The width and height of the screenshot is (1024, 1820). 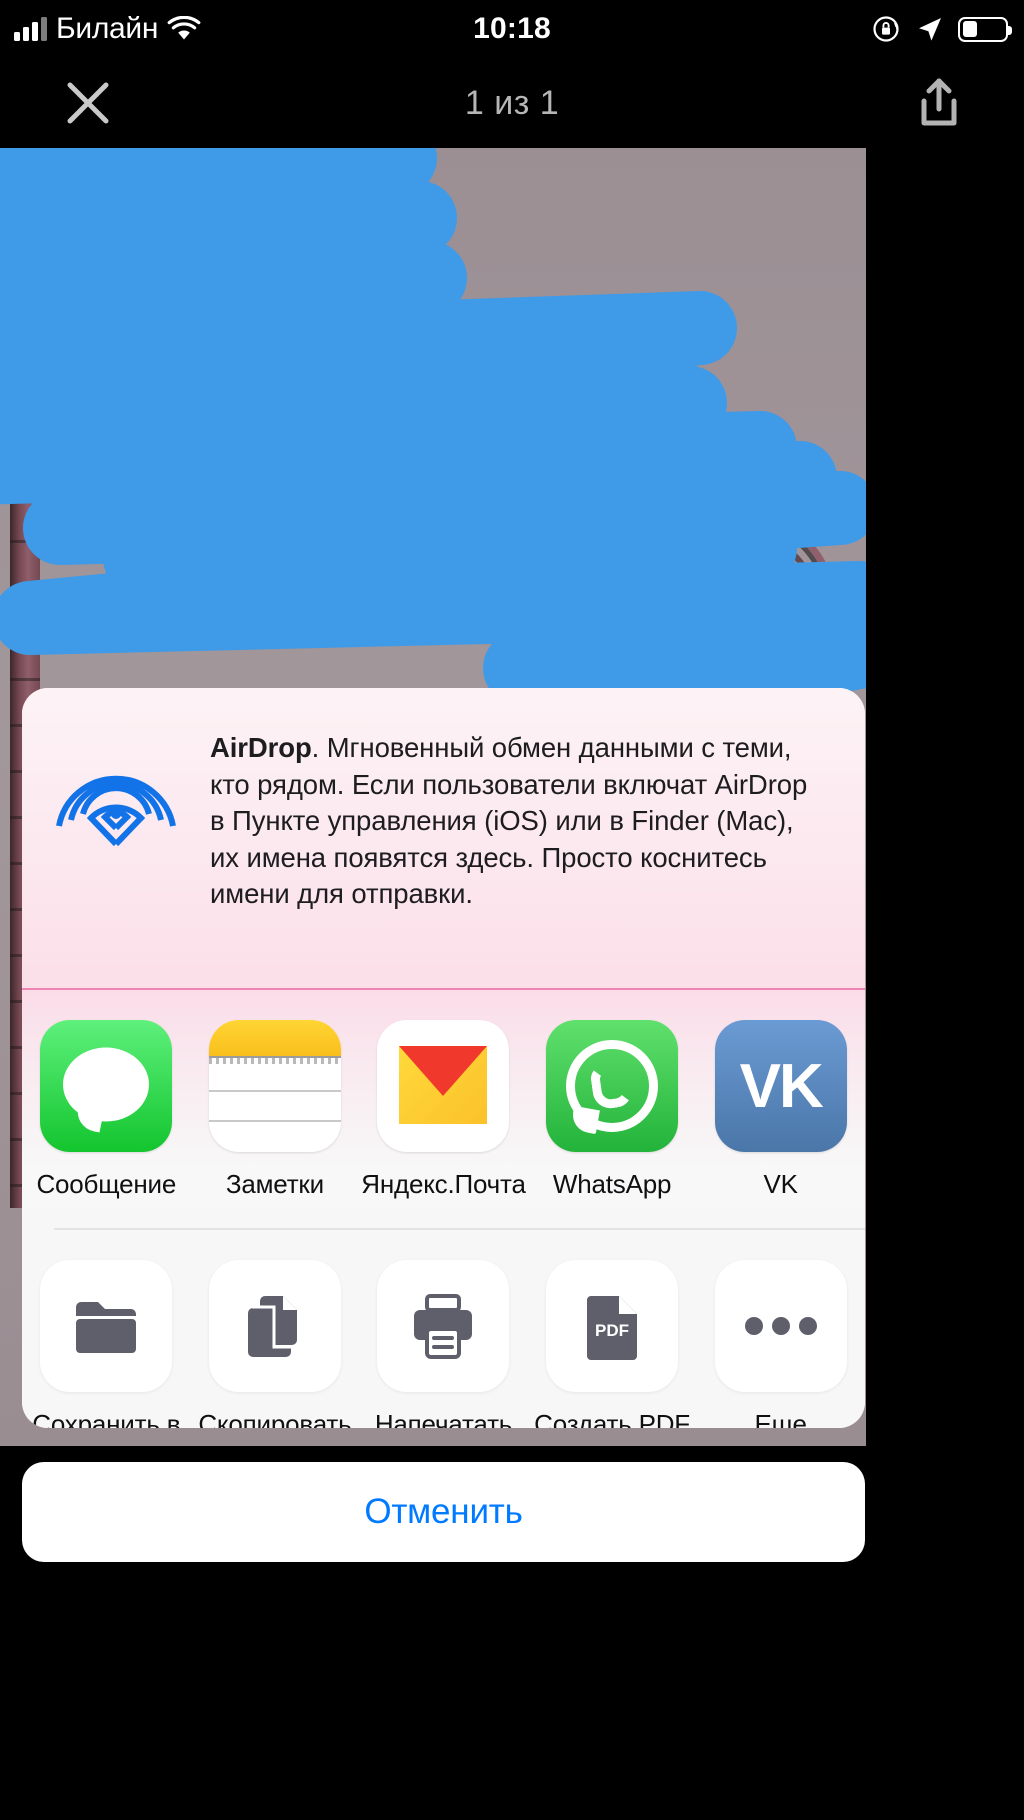 I want to click on copy-icon, so click(x=274, y=1325).